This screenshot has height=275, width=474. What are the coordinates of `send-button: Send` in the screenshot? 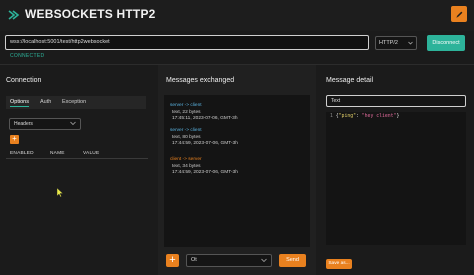 It's located at (292, 260).